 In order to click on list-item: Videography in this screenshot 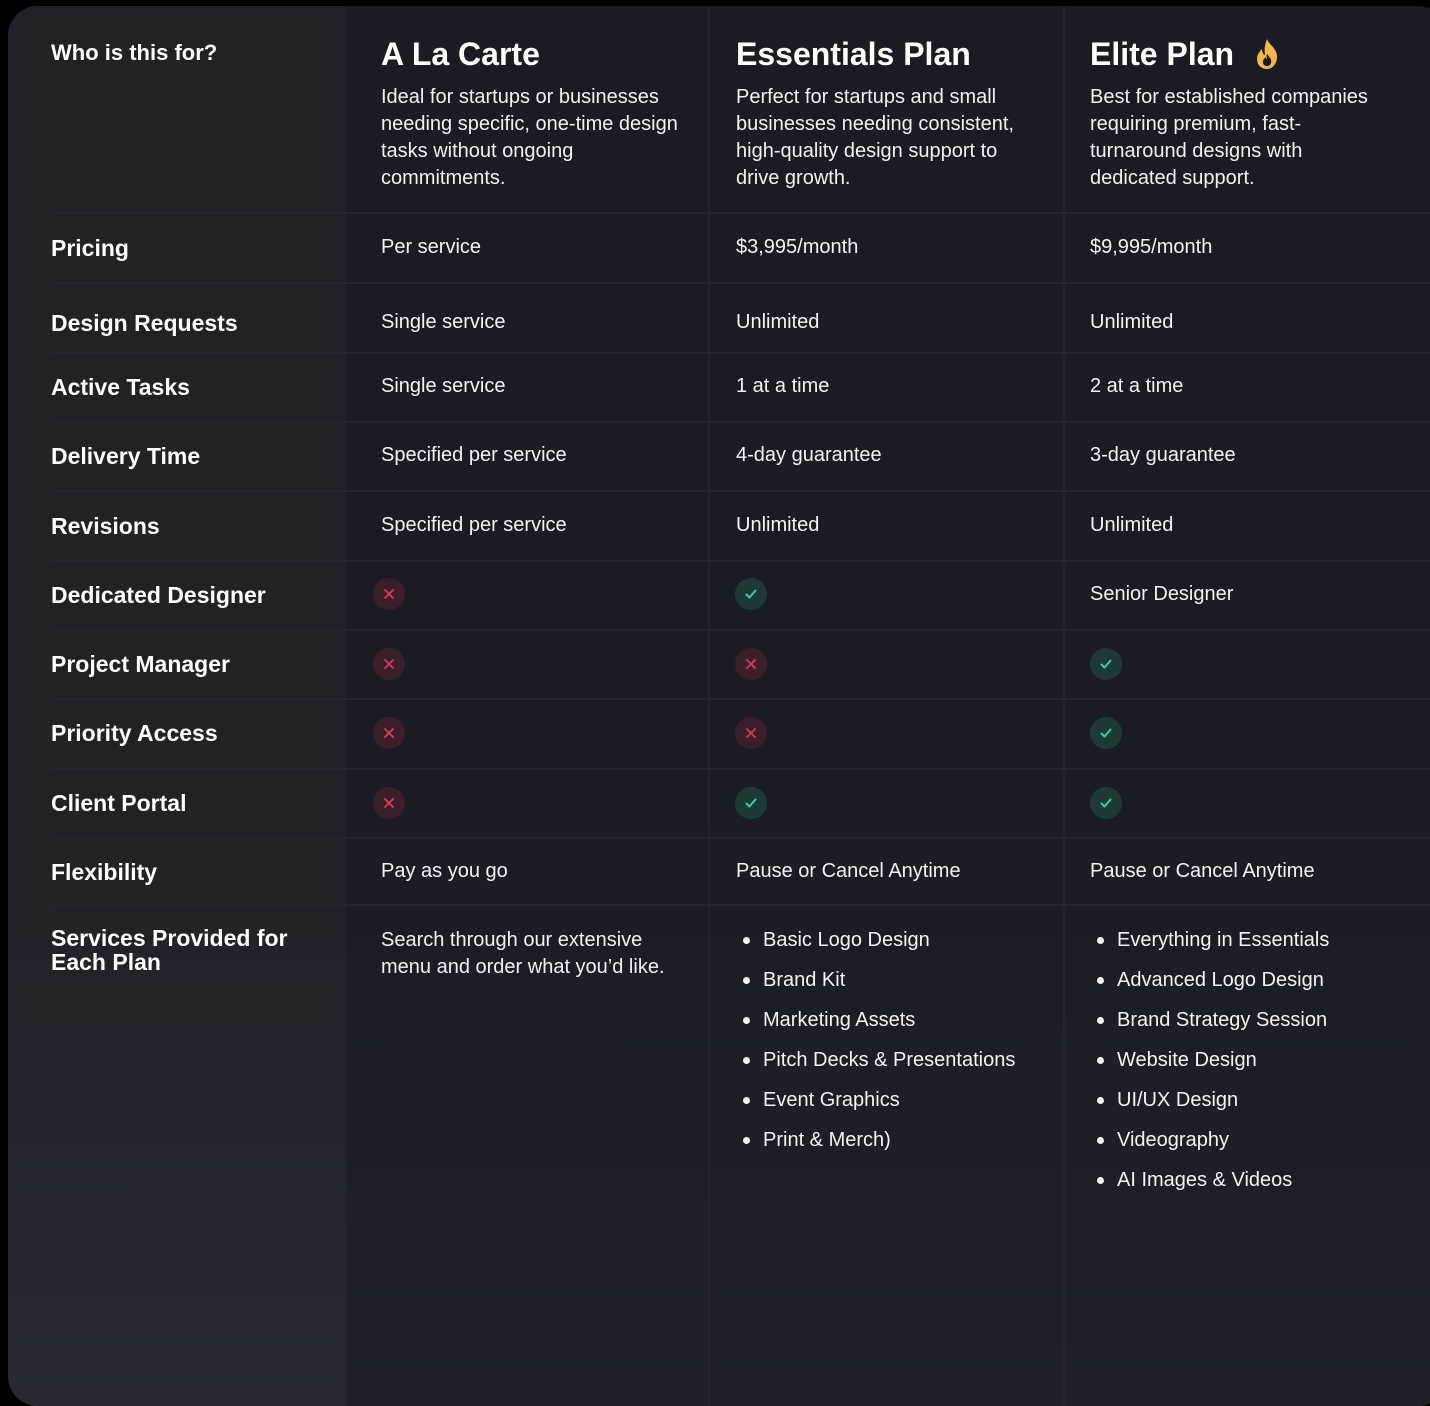, I will do `click(1209, 1146)`.